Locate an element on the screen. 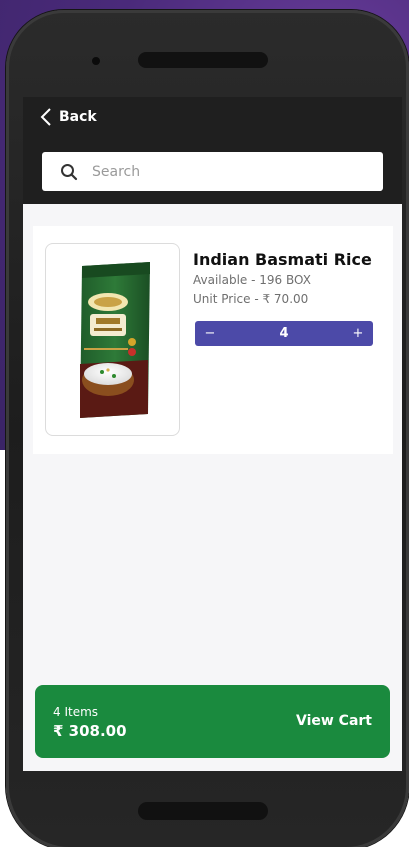 This screenshot has height=847, width=409. product-availability: Available - 196 BOX is located at coordinates (252, 280).